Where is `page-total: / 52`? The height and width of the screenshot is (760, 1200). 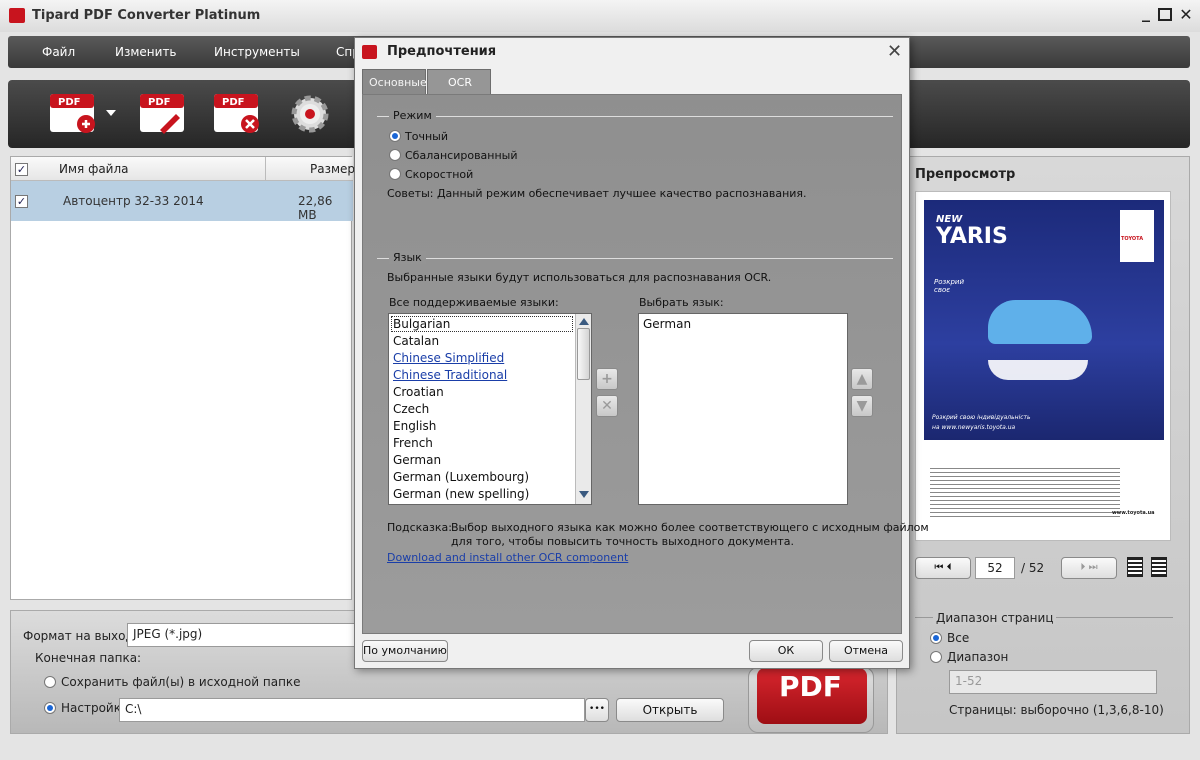 page-total: / 52 is located at coordinates (1033, 568).